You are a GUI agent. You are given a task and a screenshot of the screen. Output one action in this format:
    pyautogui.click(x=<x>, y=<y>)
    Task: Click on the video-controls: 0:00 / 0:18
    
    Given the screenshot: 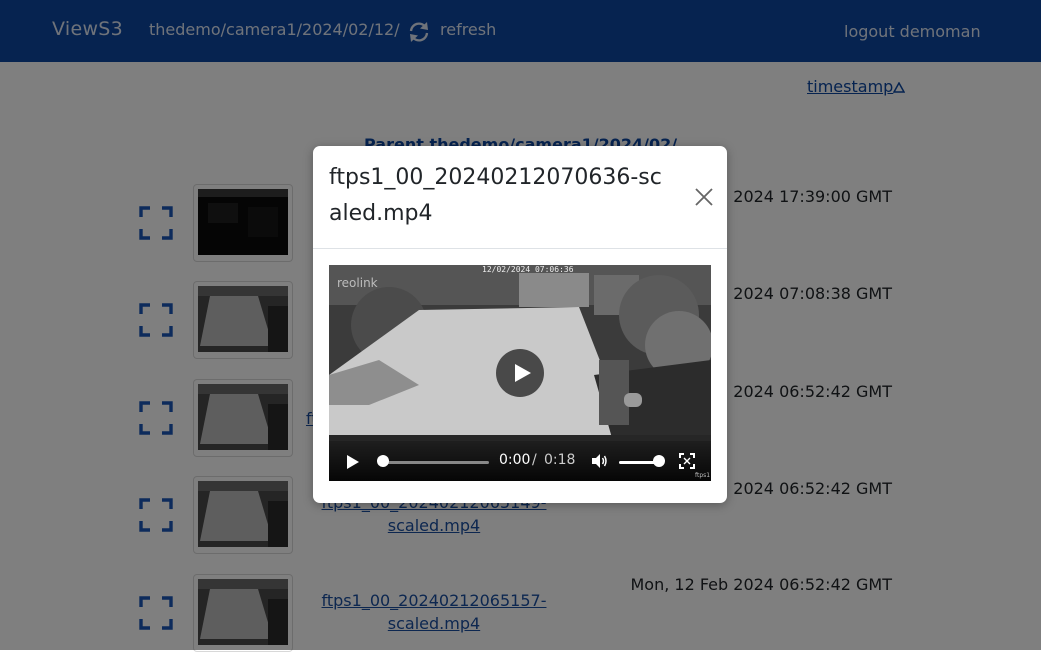 What is the action you would take?
    pyautogui.click(x=520, y=461)
    